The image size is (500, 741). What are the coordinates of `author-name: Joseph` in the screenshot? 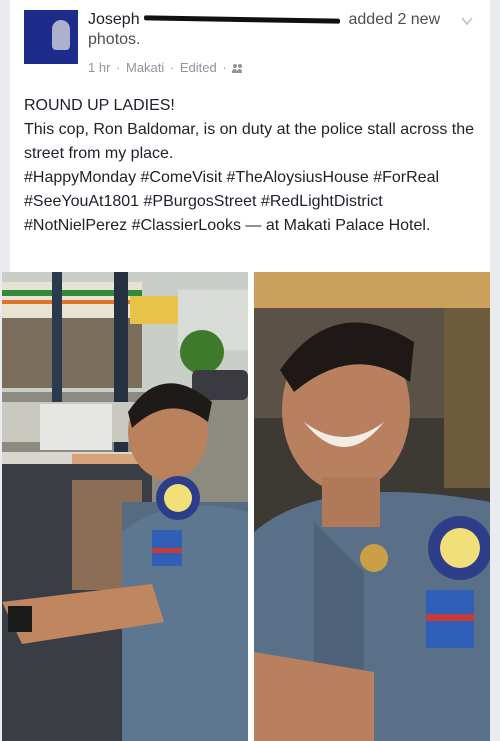 It's located at (114, 19).